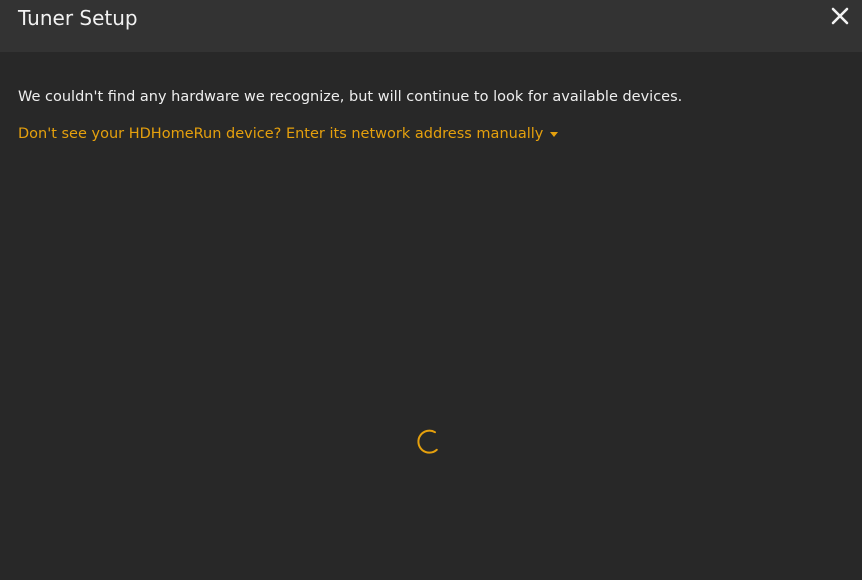  Describe the element at coordinates (78, 18) in the screenshot. I see `dialog-title: Tuner Setup` at that location.